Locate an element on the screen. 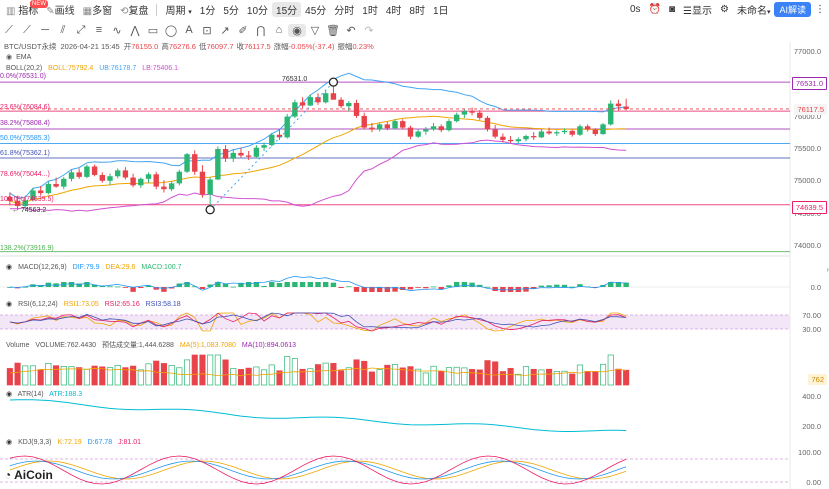 The height and width of the screenshot is (489, 829). trend-tool-icon: ⤢ is located at coordinates (81, 30).